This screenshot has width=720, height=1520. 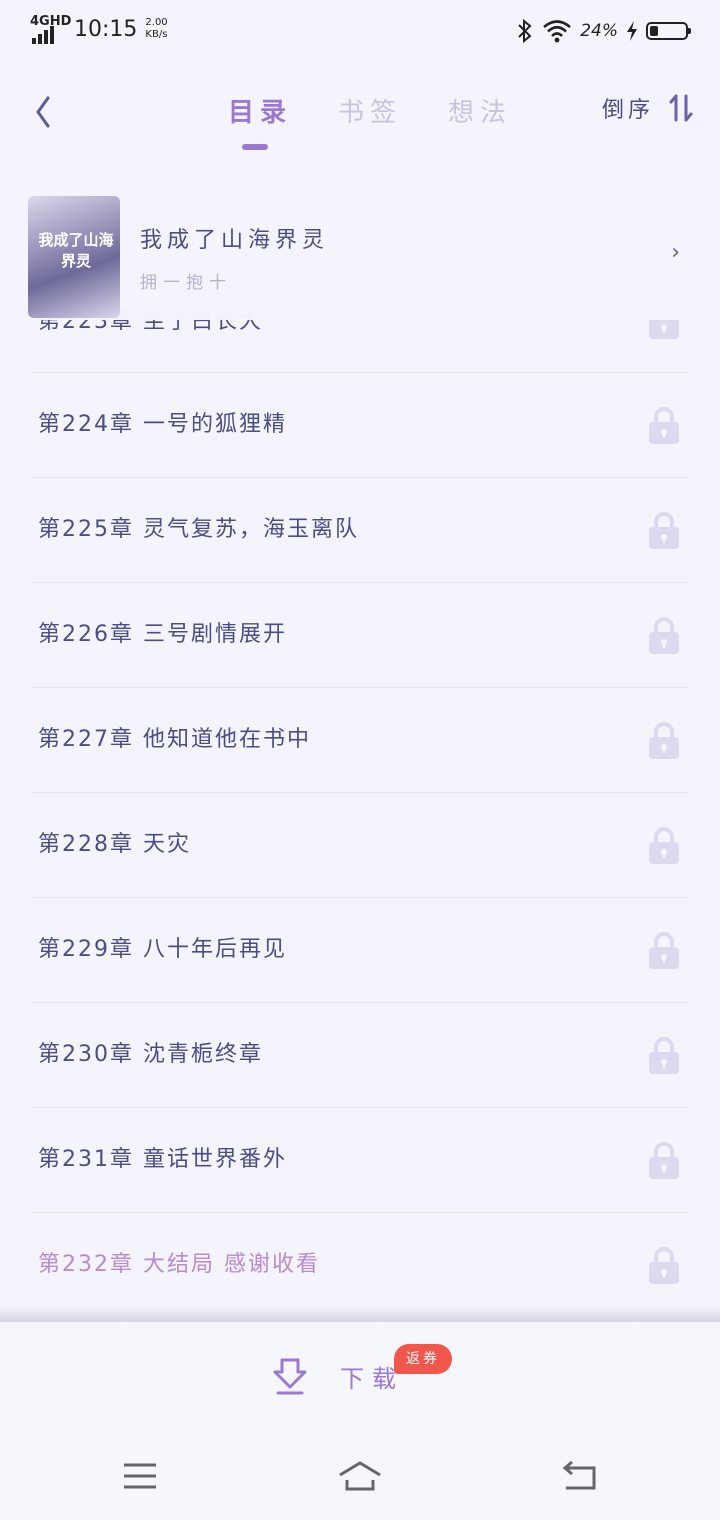 I want to click on chapter-row: 第227章 他知道他在书中, so click(x=360, y=740).